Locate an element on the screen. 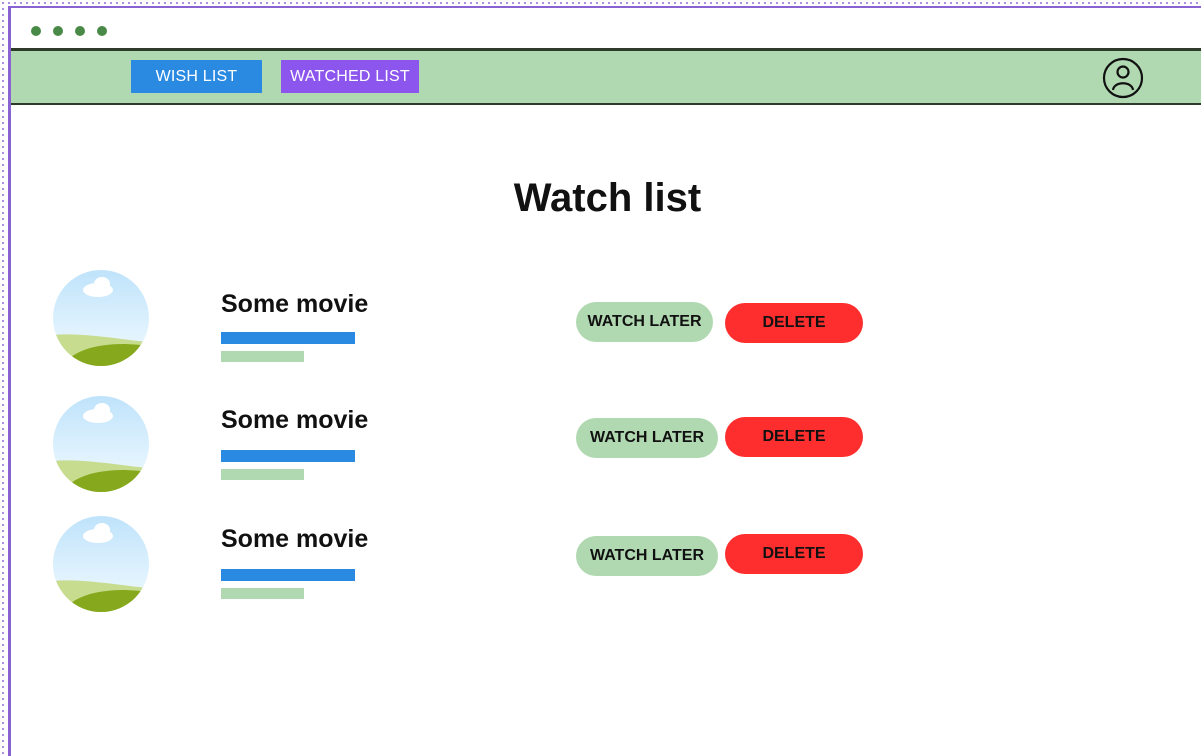 This screenshot has height=756, width=1201. watched-list-button: WATCHED LIST is located at coordinates (350, 76).